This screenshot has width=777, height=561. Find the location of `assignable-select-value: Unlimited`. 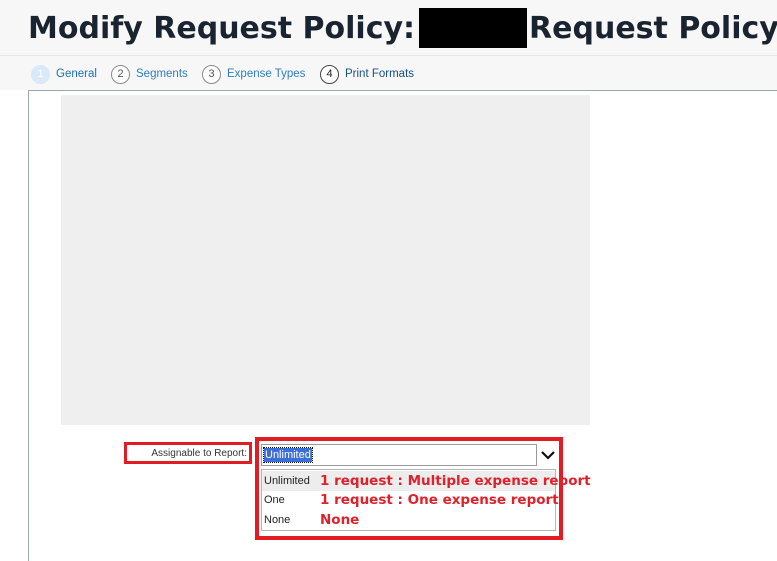

assignable-select-value: Unlimited is located at coordinates (288, 455).